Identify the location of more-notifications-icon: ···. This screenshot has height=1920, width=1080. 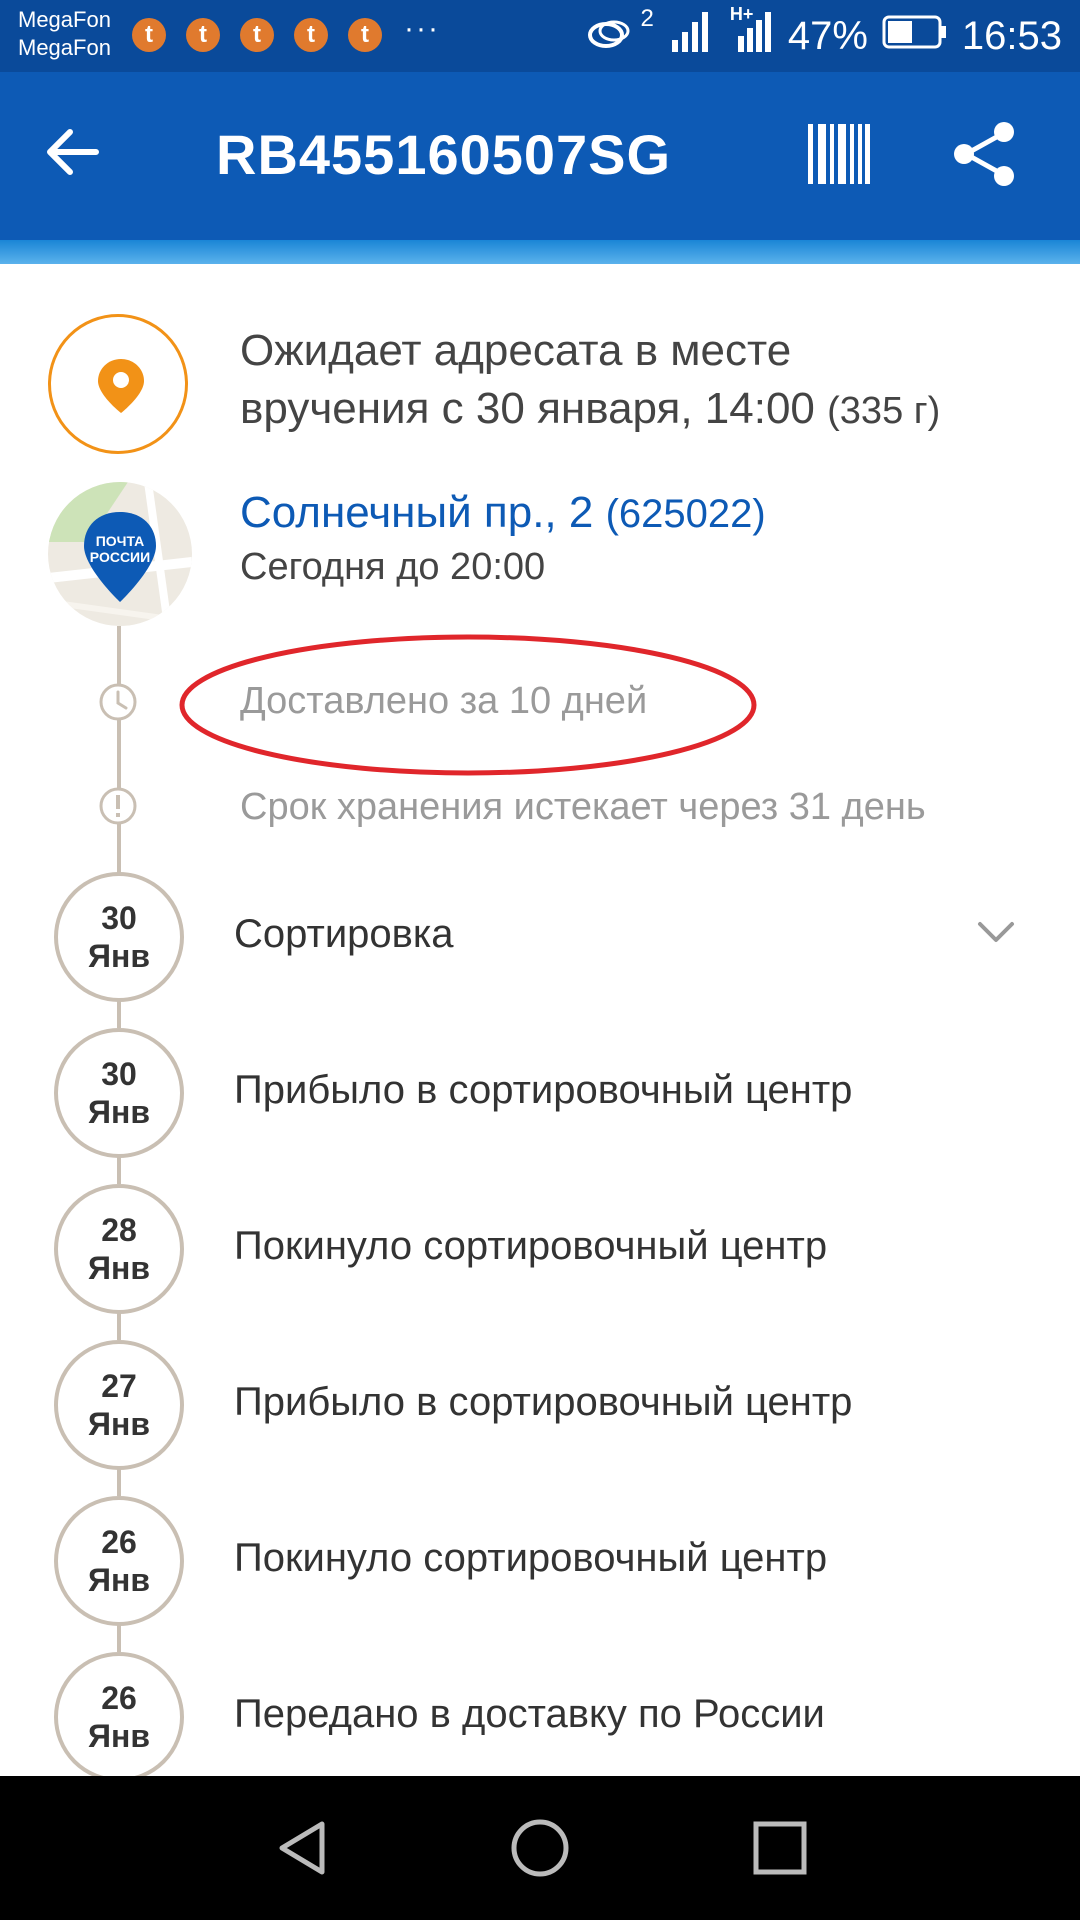
(422, 28).